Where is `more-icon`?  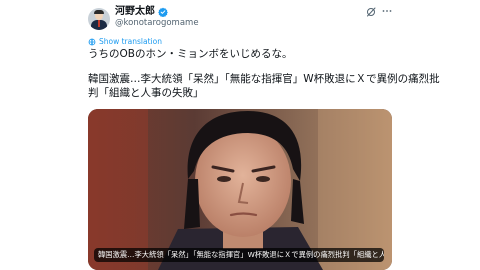 more-icon is located at coordinates (387, 11).